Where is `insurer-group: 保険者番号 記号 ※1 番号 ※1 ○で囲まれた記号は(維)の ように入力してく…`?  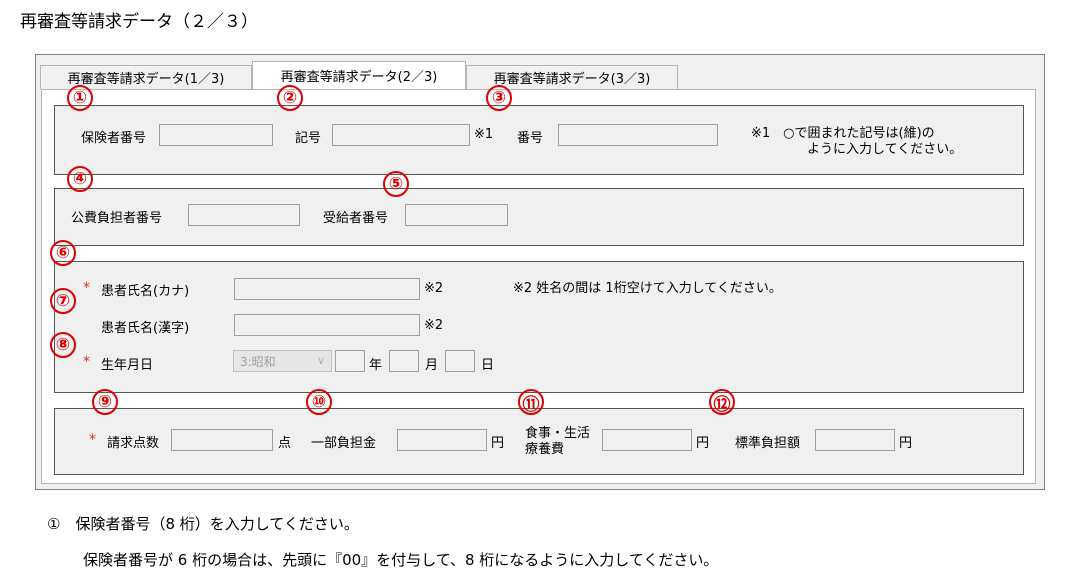 insurer-group: 保険者番号 記号 ※1 番号 ※1 ○で囲まれた記号は(維)の ように入力してく… is located at coordinates (539, 140).